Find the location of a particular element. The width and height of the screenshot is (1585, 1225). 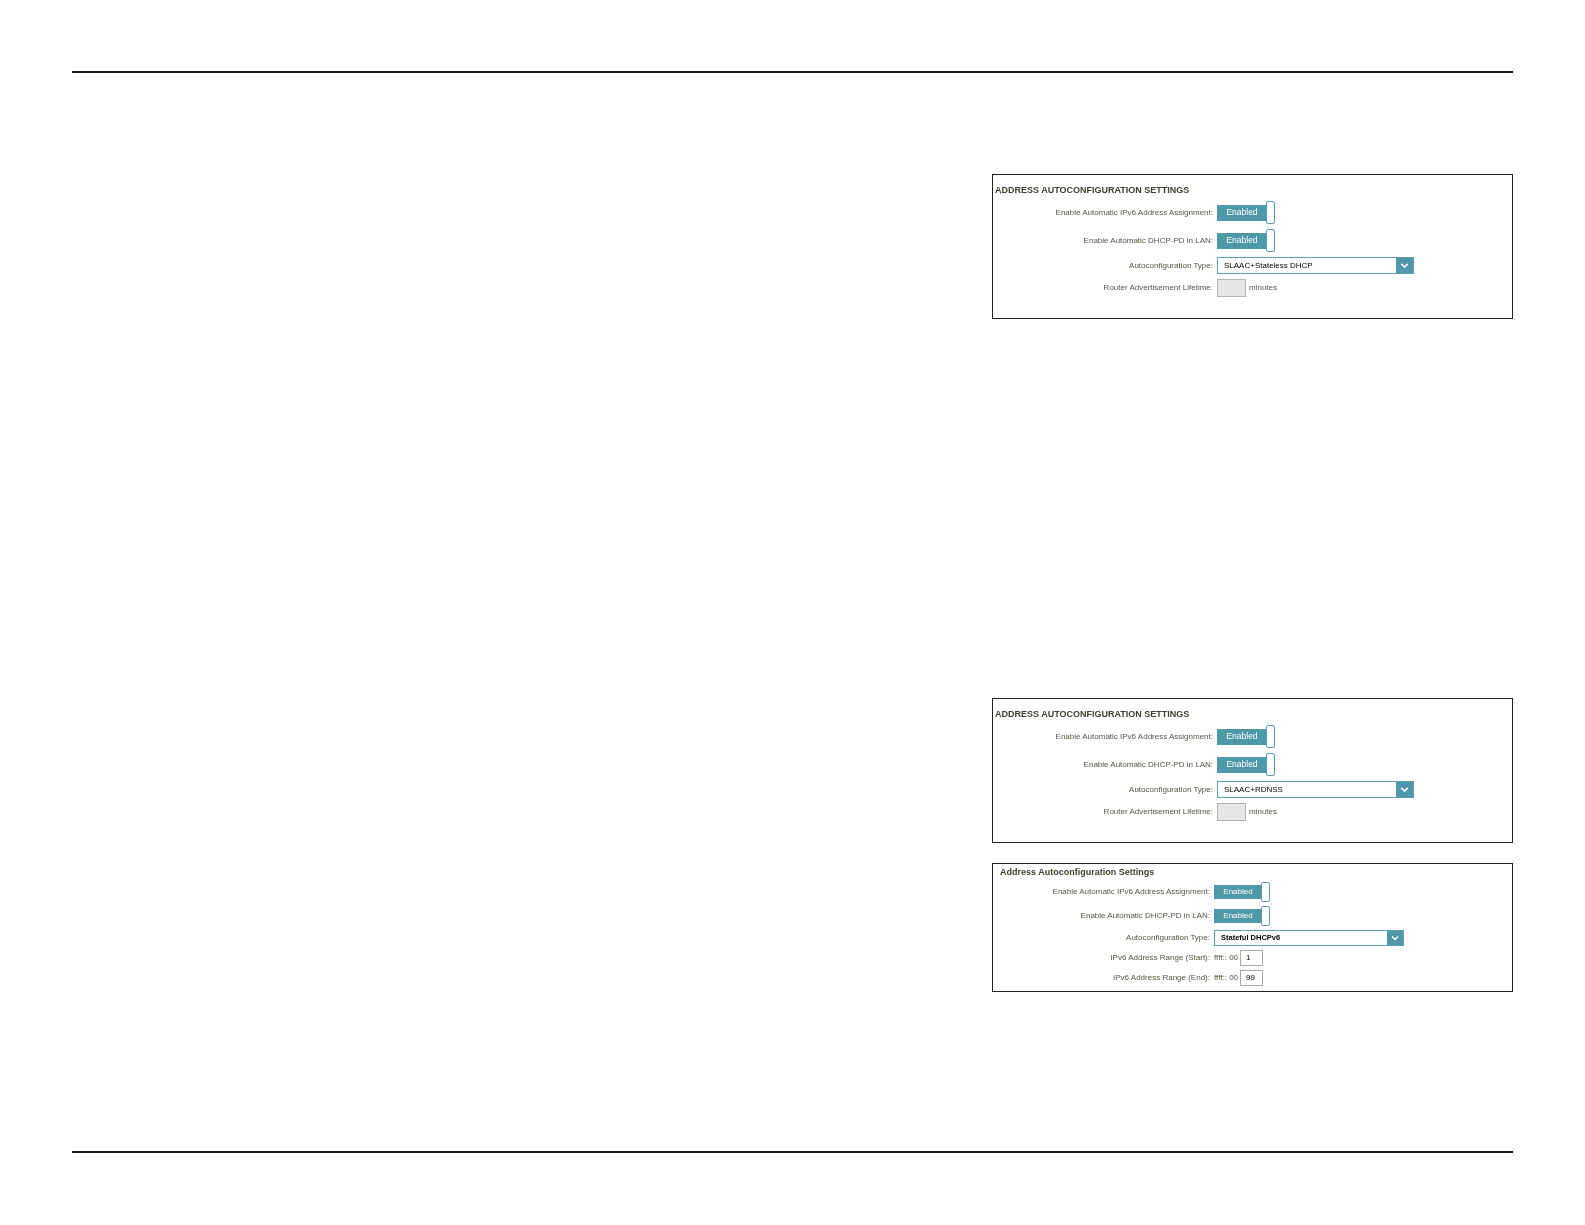

input-field: 99 is located at coordinates (1252, 978).